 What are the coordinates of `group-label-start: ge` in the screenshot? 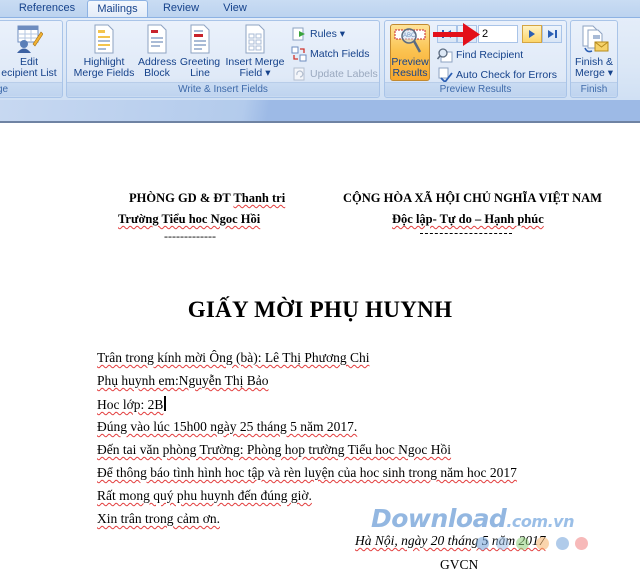 It's located at (31, 89).